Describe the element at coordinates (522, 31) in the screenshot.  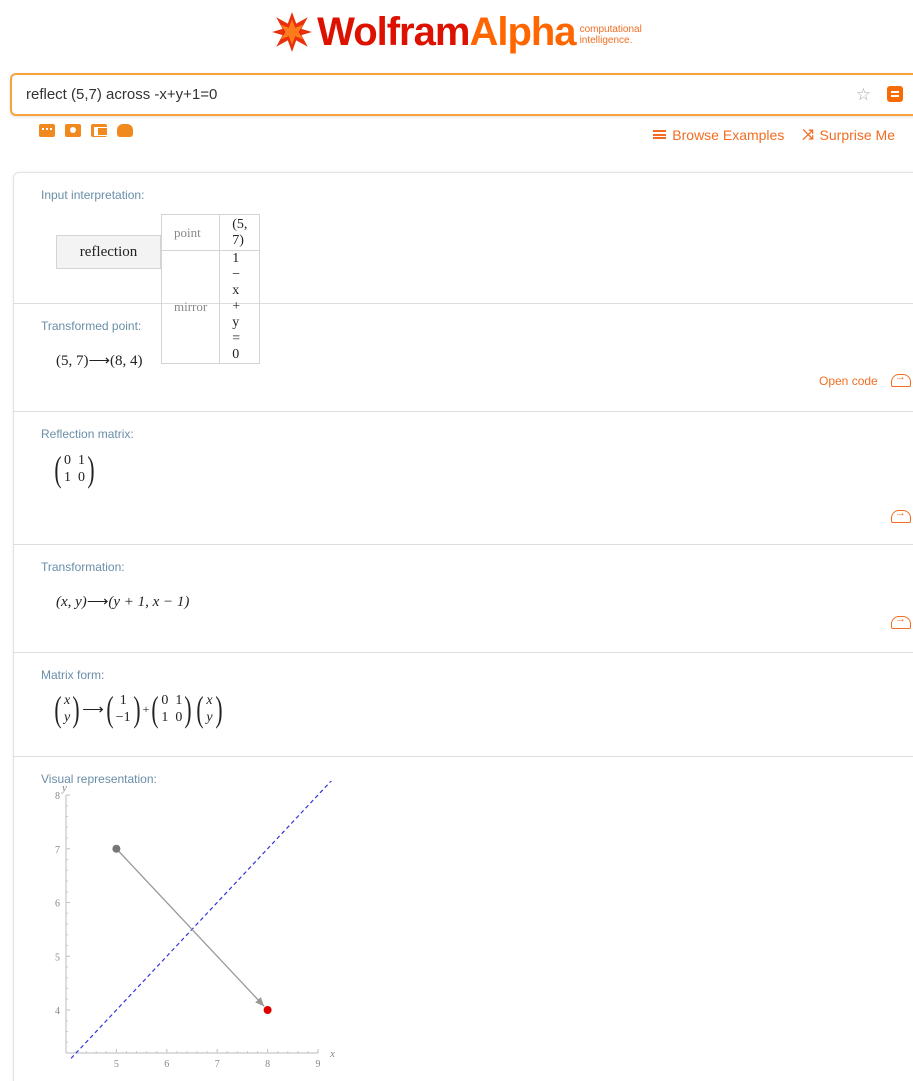
I see `logo-alpha-text: Alpha` at that location.